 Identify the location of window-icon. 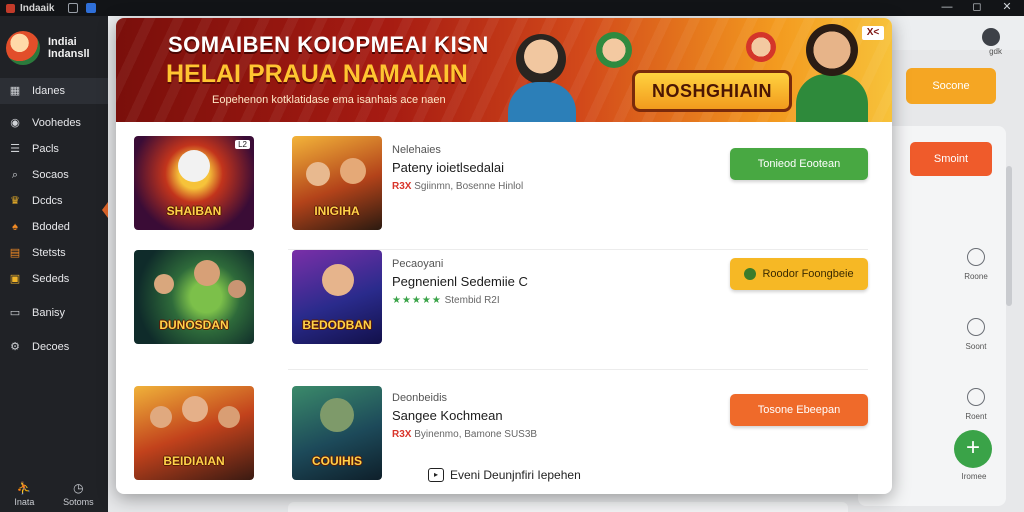
(91, 8).